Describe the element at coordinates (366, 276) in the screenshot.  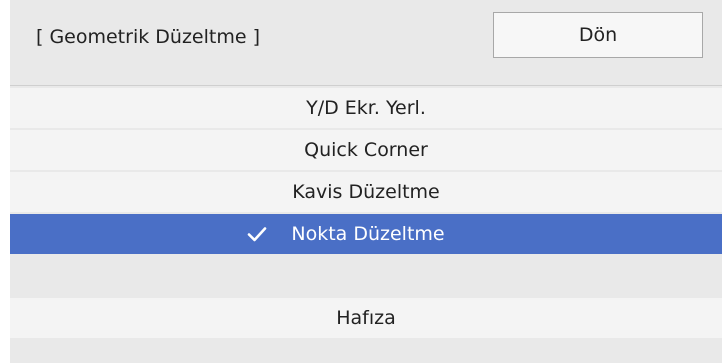
I see `empty-row` at that location.